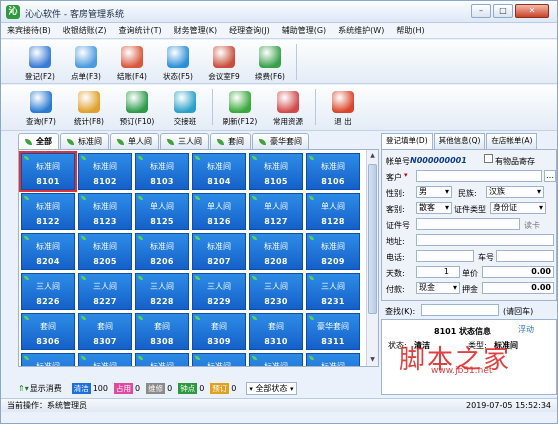  Describe the element at coordinates (459, 141) in the screenshot. I see `tab-right-1: 其他信息(Q)` at that location.